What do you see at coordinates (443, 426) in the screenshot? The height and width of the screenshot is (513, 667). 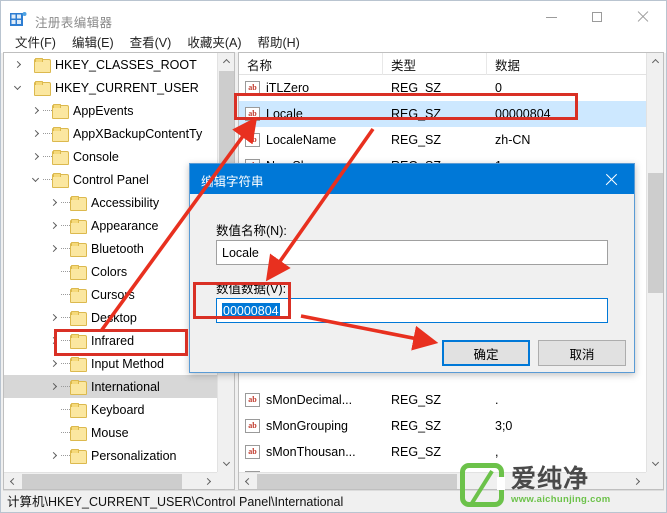 I see `table-row: ab sMonGrouping REG_SZ 3;0` at bounding box center [443, 426].